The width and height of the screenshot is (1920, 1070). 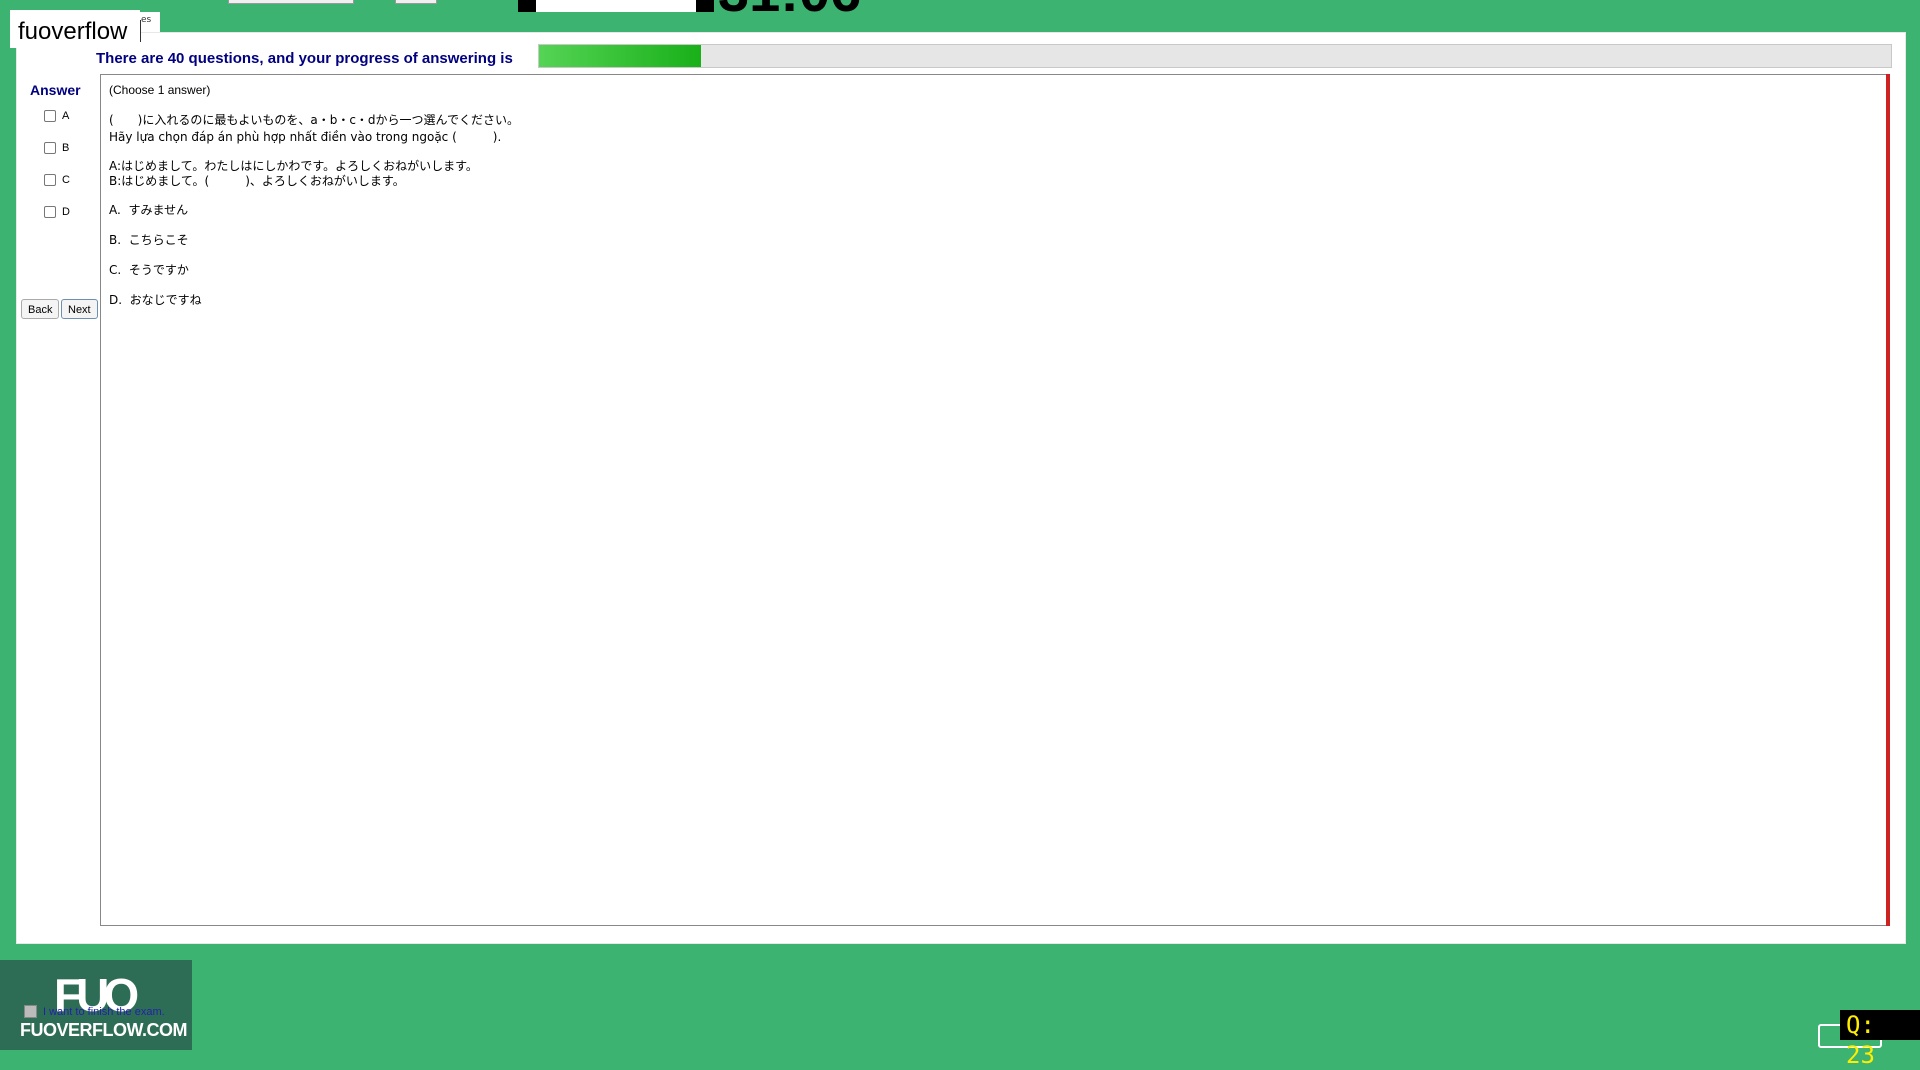 I want to click on vertical-scrollbar, so click(x=1888, y=500).